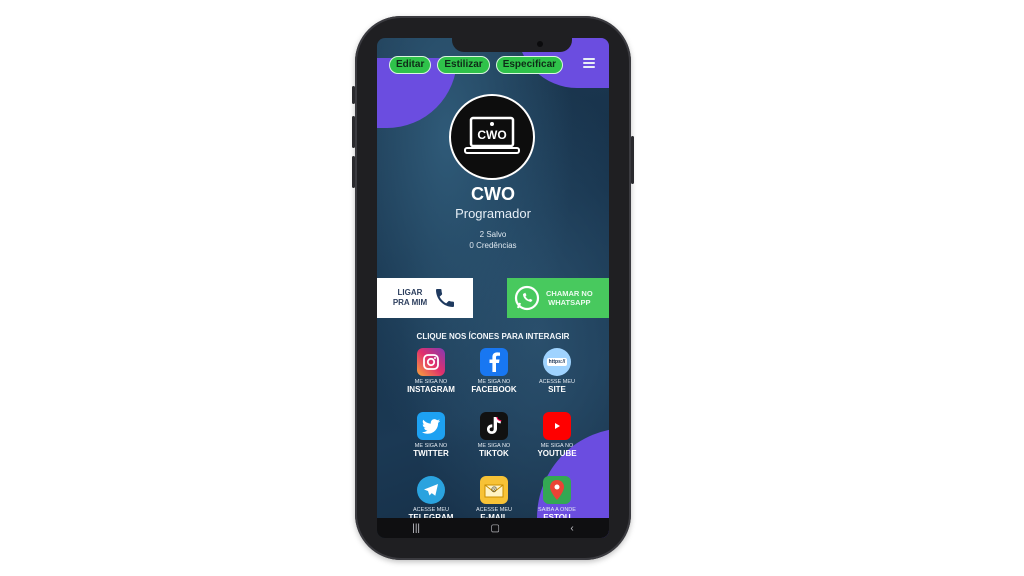  I want to click on instagram-icon, so click(431, 362).